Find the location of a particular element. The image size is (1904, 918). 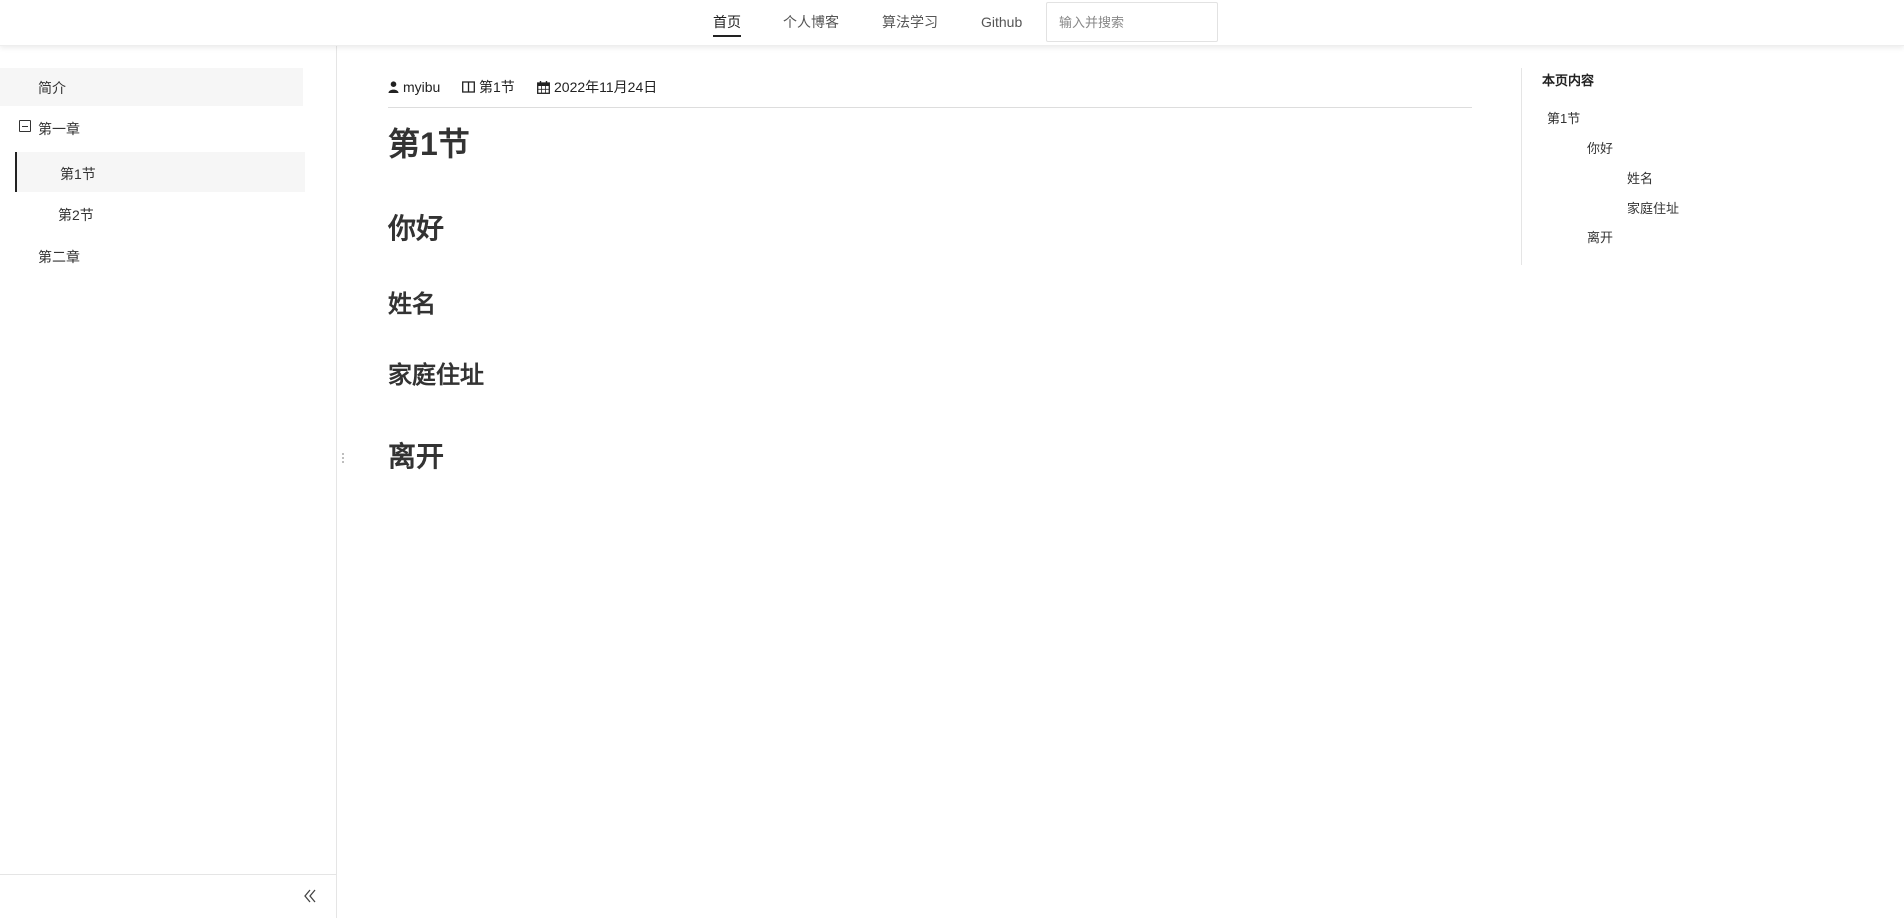

sidebar-item-label: 第1节 is located at coordinates (78, 174).